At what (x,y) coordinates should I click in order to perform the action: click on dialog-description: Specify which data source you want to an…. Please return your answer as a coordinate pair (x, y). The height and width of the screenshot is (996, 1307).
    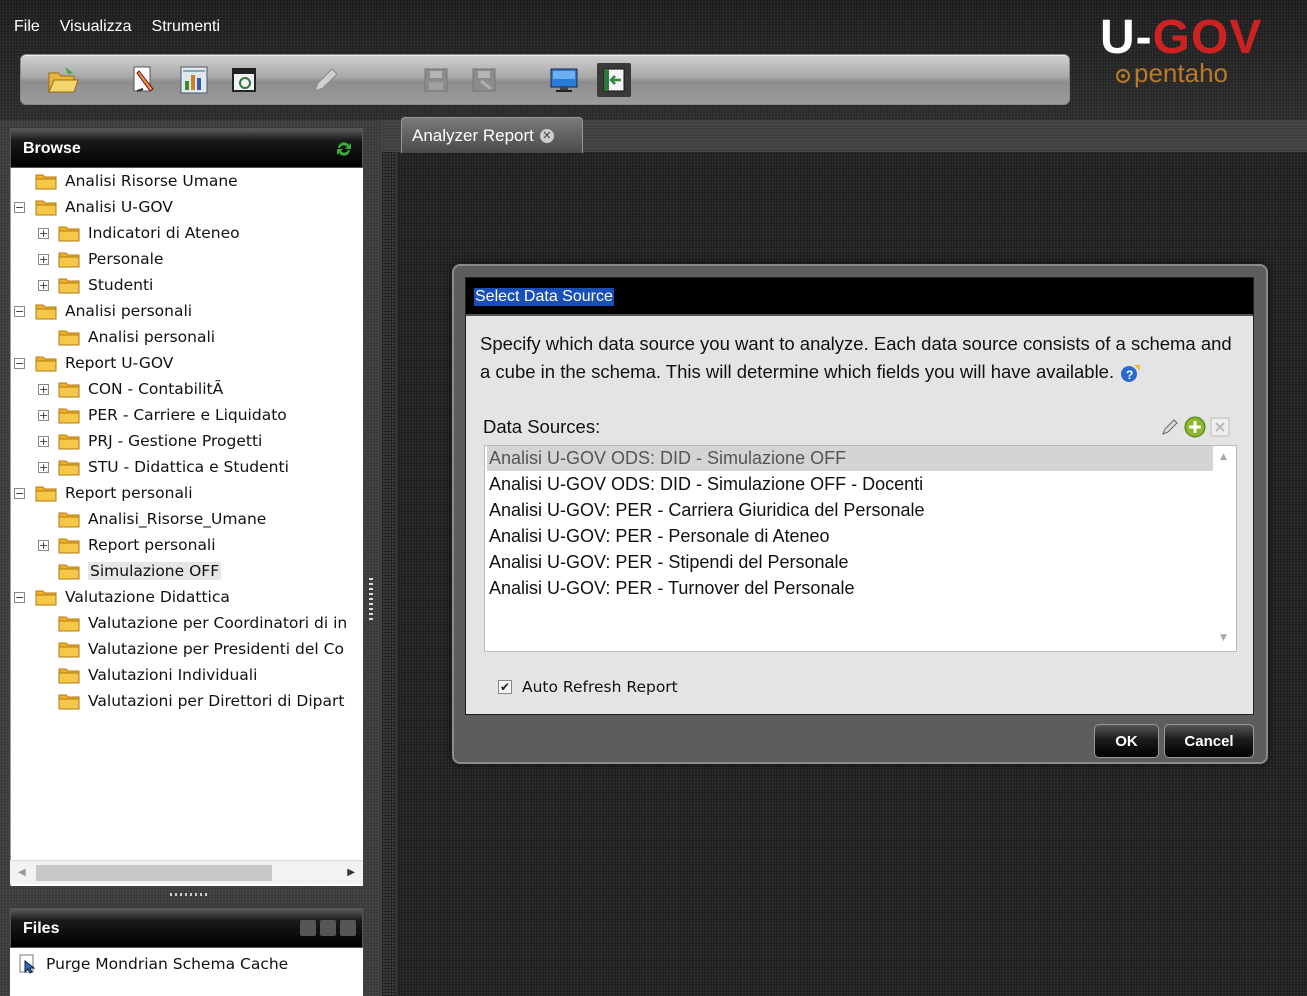
    Looking at the image, I should click on (860, 358).